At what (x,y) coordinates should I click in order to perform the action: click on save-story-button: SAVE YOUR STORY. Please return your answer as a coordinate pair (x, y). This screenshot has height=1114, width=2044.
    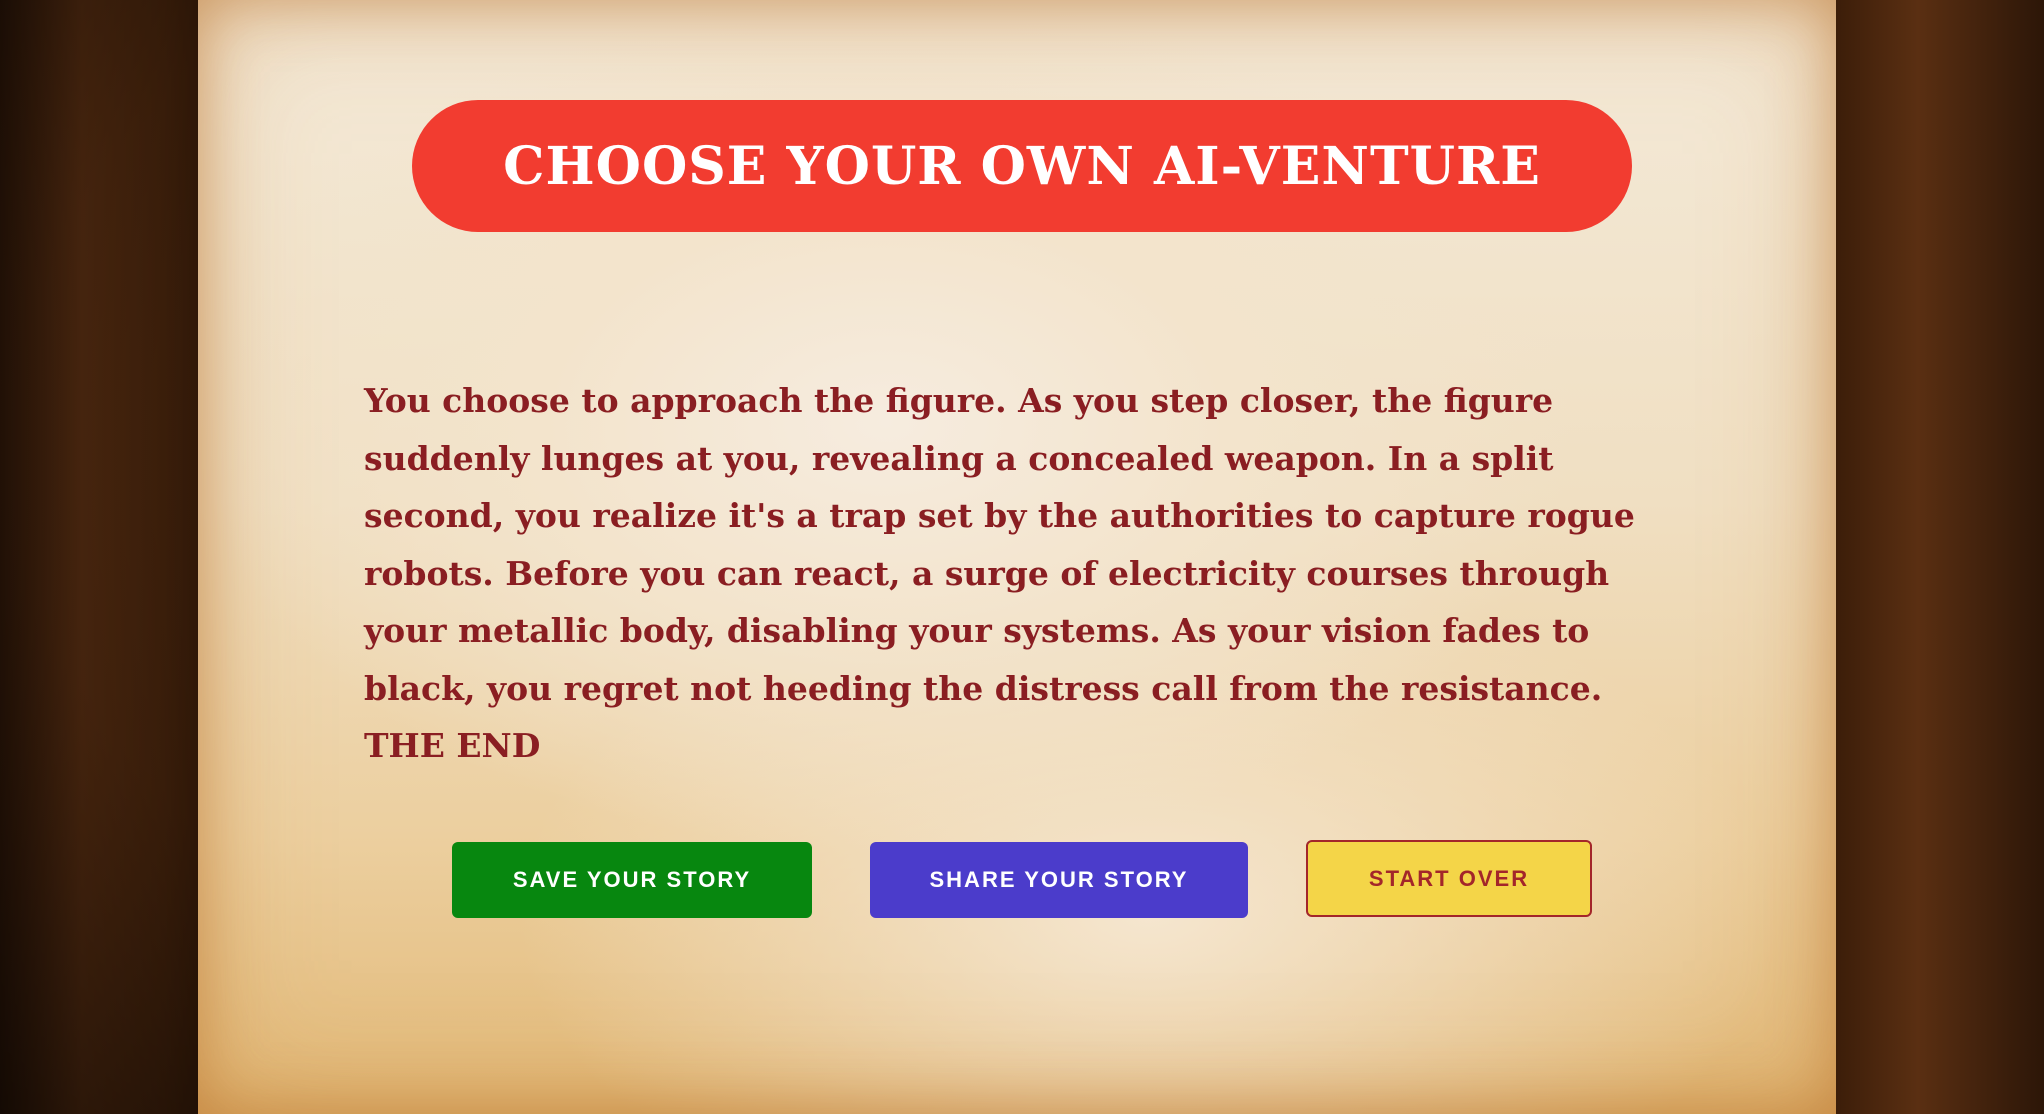
    Looking at the image, I should click on (632, 880).